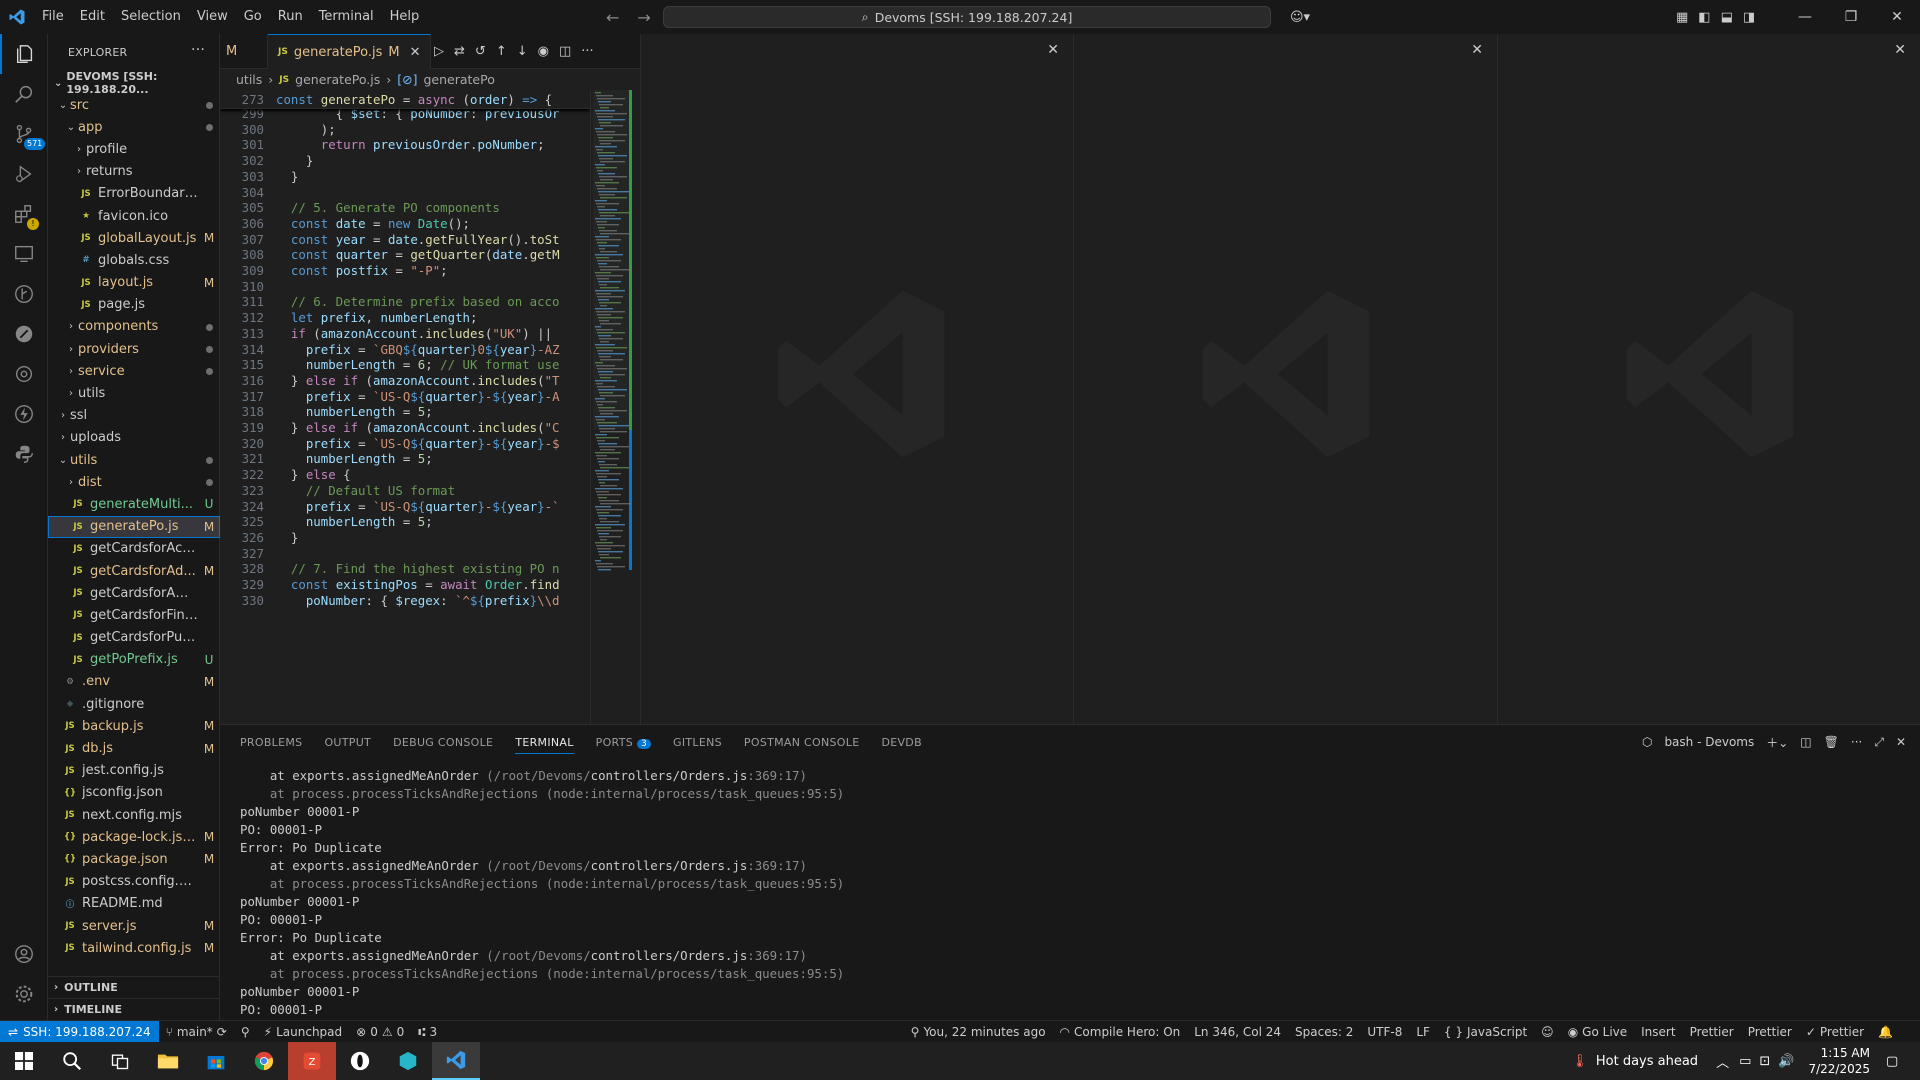 The image size is (1920, 1080). I want to click on file-row: ◆ .gitignore, so click(134, 704).